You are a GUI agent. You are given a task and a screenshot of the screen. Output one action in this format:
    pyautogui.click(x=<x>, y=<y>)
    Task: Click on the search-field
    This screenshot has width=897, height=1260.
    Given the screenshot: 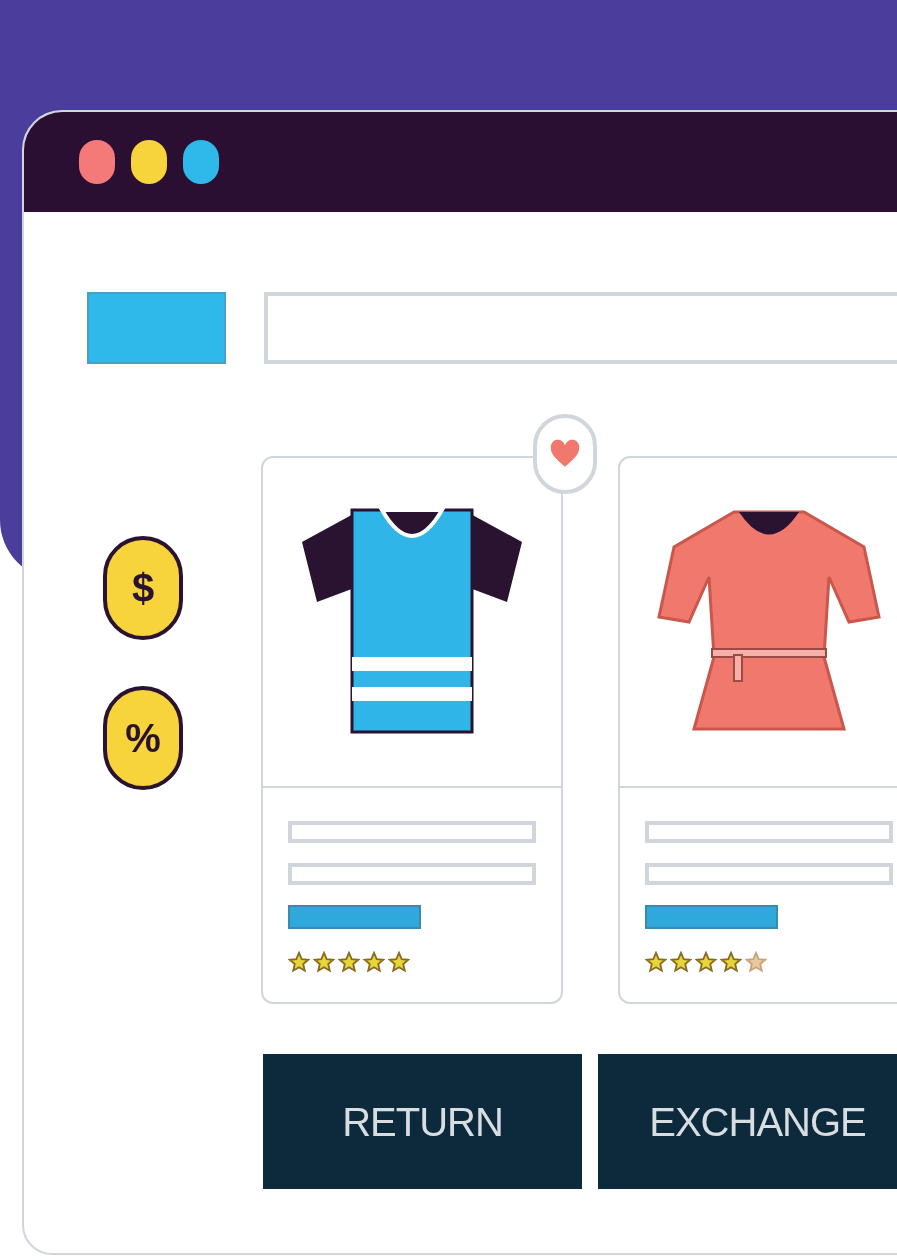 What is the action you would take?
    pyautogui.click(x=580, y=328)
    